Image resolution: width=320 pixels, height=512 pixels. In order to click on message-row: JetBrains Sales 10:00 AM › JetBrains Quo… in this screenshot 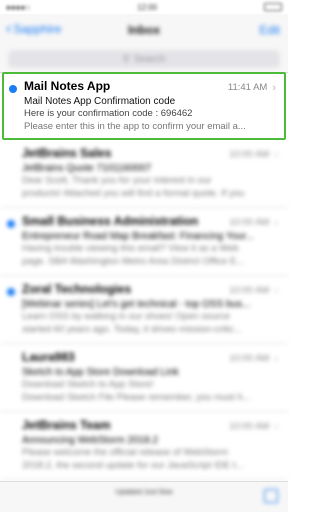, I will do `click(144, 174)`.